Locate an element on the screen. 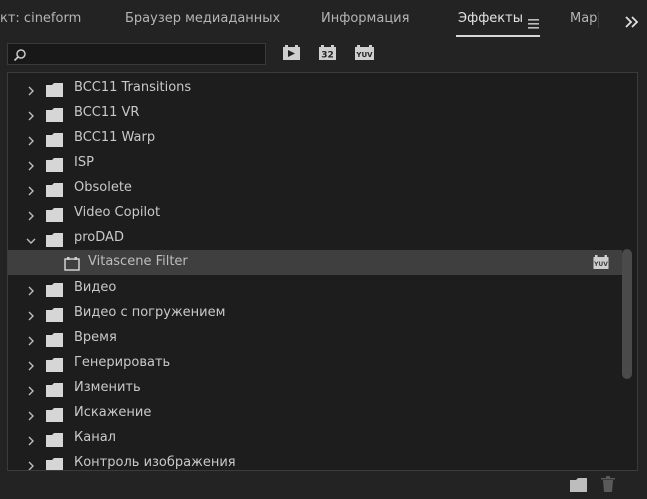 This screenshot has width=647, height=499. tree-row-immersive-video: Видео с погружением is located at coordinates (315, 313).